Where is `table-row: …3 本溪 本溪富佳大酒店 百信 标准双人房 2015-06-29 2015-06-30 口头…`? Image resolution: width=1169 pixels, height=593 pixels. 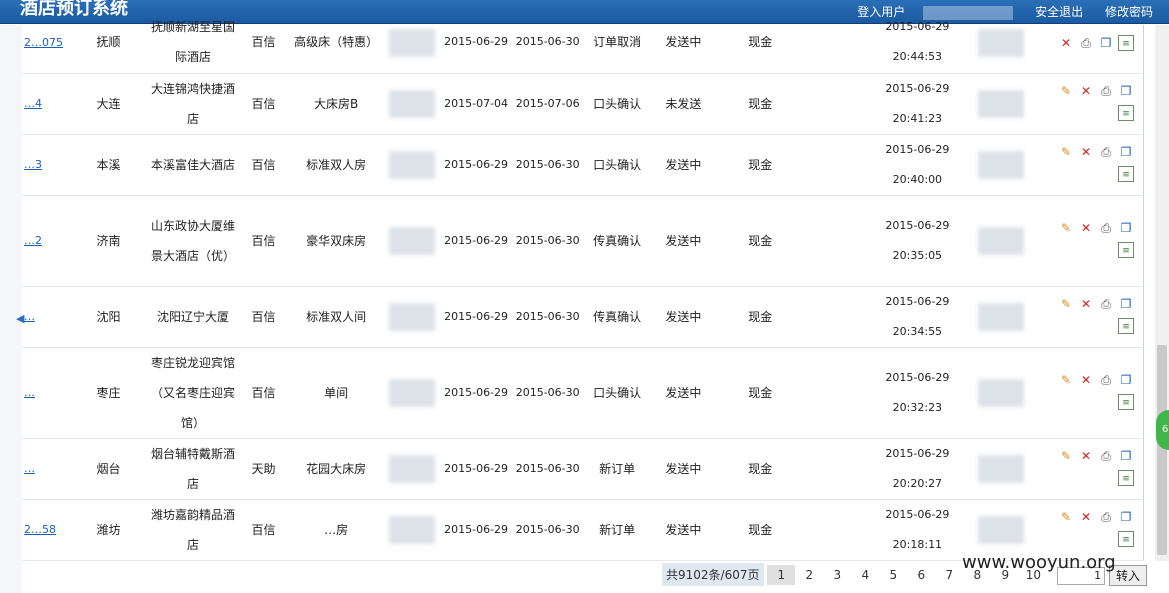 table-row: …3 本溪 本溪富佳大酒店 百信 标准双人房 2015-06-29 2015-06-30 口头… is located at coordinates (583, 165).